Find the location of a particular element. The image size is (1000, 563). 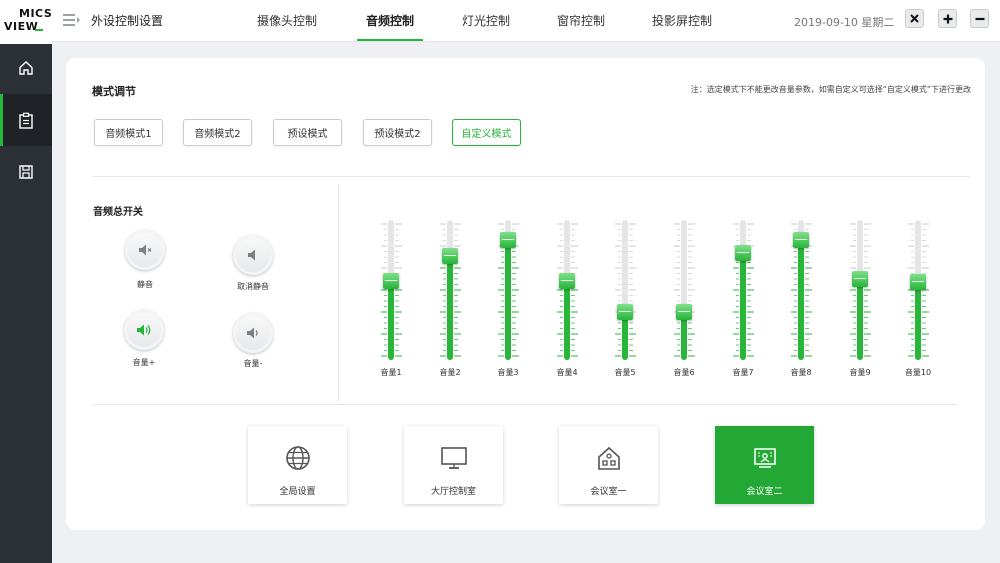

tab-projector: 投影屏控制 is located at coordinates (682, 20).